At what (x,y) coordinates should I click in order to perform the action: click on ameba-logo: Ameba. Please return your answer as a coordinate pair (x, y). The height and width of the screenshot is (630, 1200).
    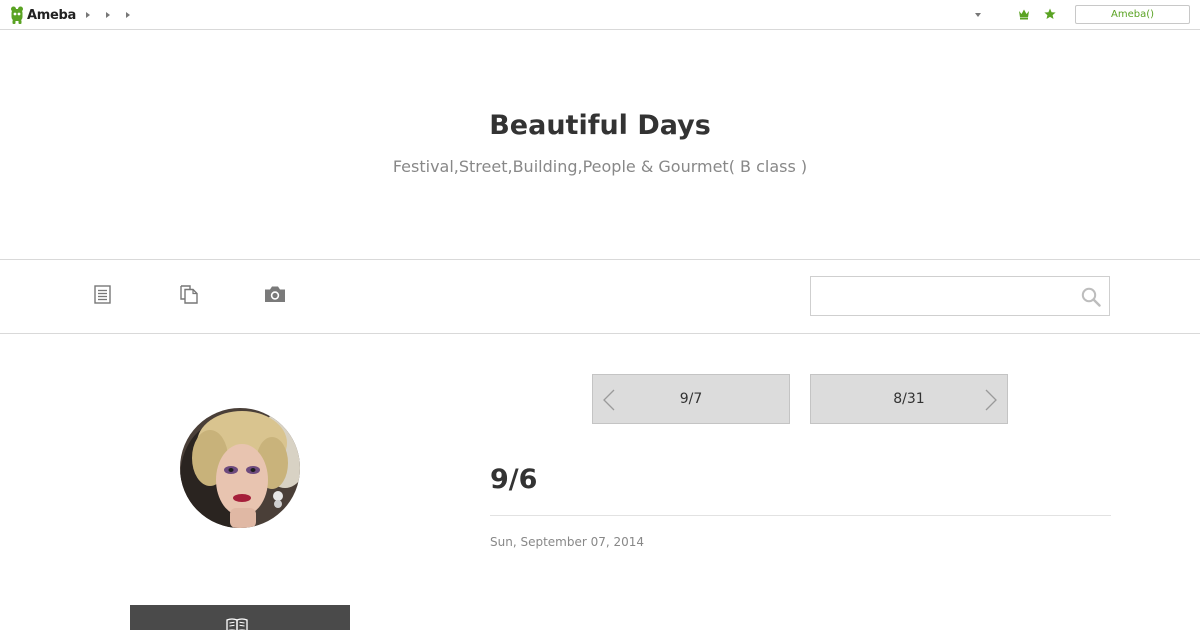
    Looking at the image, I should click on (43, 15).